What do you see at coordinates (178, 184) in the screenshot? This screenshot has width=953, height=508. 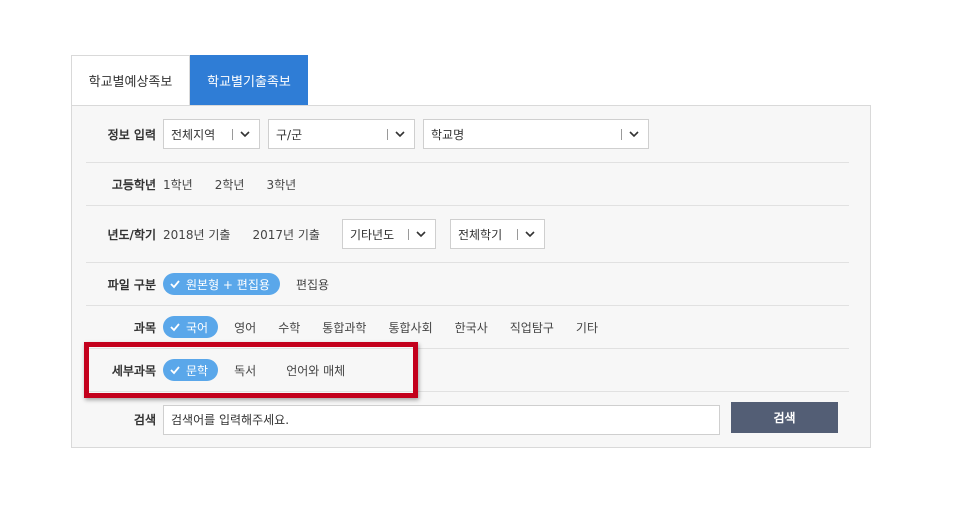 I see `grade-option-1: 1학년` at bounding box center [178, 184].